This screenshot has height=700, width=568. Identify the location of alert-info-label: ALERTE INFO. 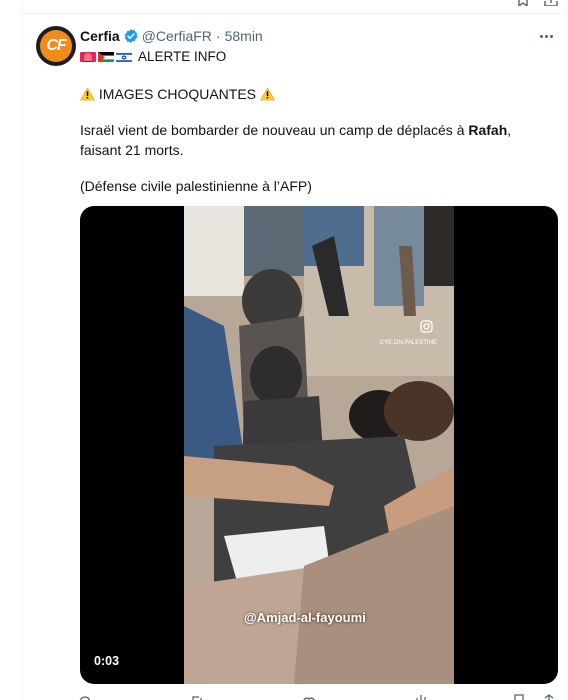
(182, 56).